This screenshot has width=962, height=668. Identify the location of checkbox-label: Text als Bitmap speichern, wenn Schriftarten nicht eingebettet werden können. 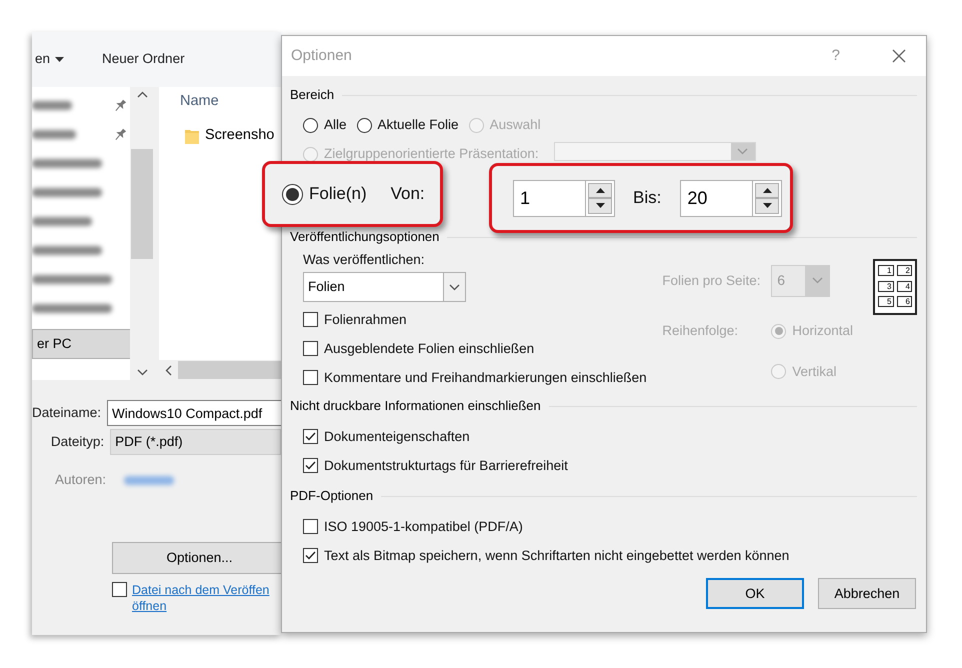
(557, 556).